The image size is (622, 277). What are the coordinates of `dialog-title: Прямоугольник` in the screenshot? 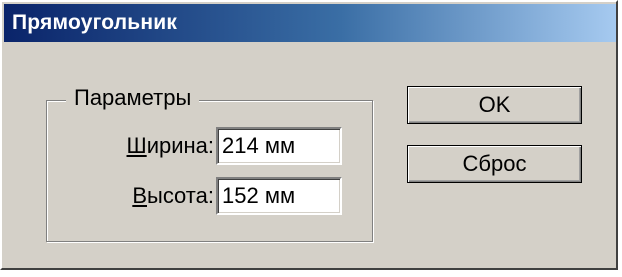 It's located at (95, 22).